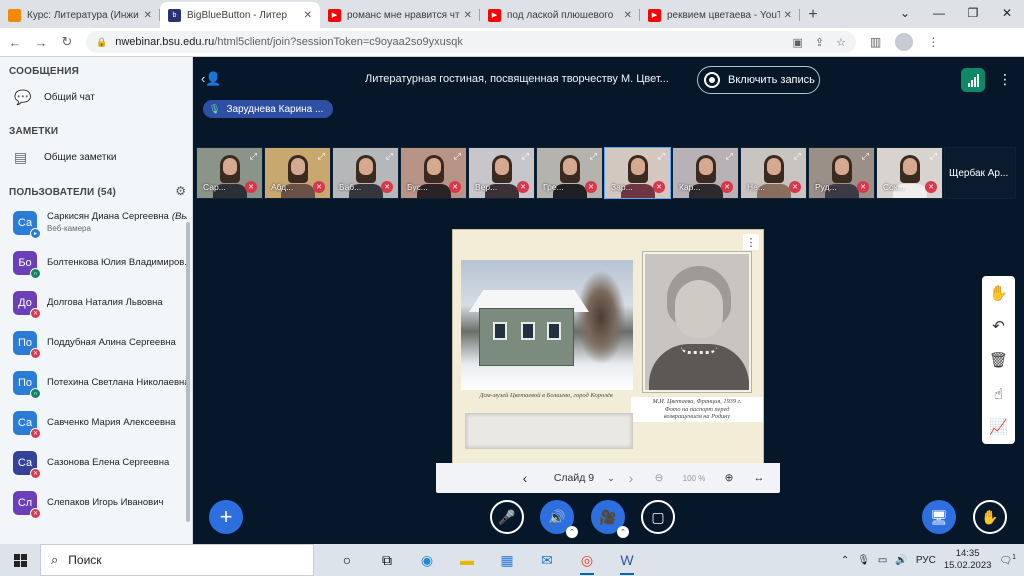  Describe the element at coordinates (939, 13) in the screenshot. I see `minimize-icon: —` at that location.